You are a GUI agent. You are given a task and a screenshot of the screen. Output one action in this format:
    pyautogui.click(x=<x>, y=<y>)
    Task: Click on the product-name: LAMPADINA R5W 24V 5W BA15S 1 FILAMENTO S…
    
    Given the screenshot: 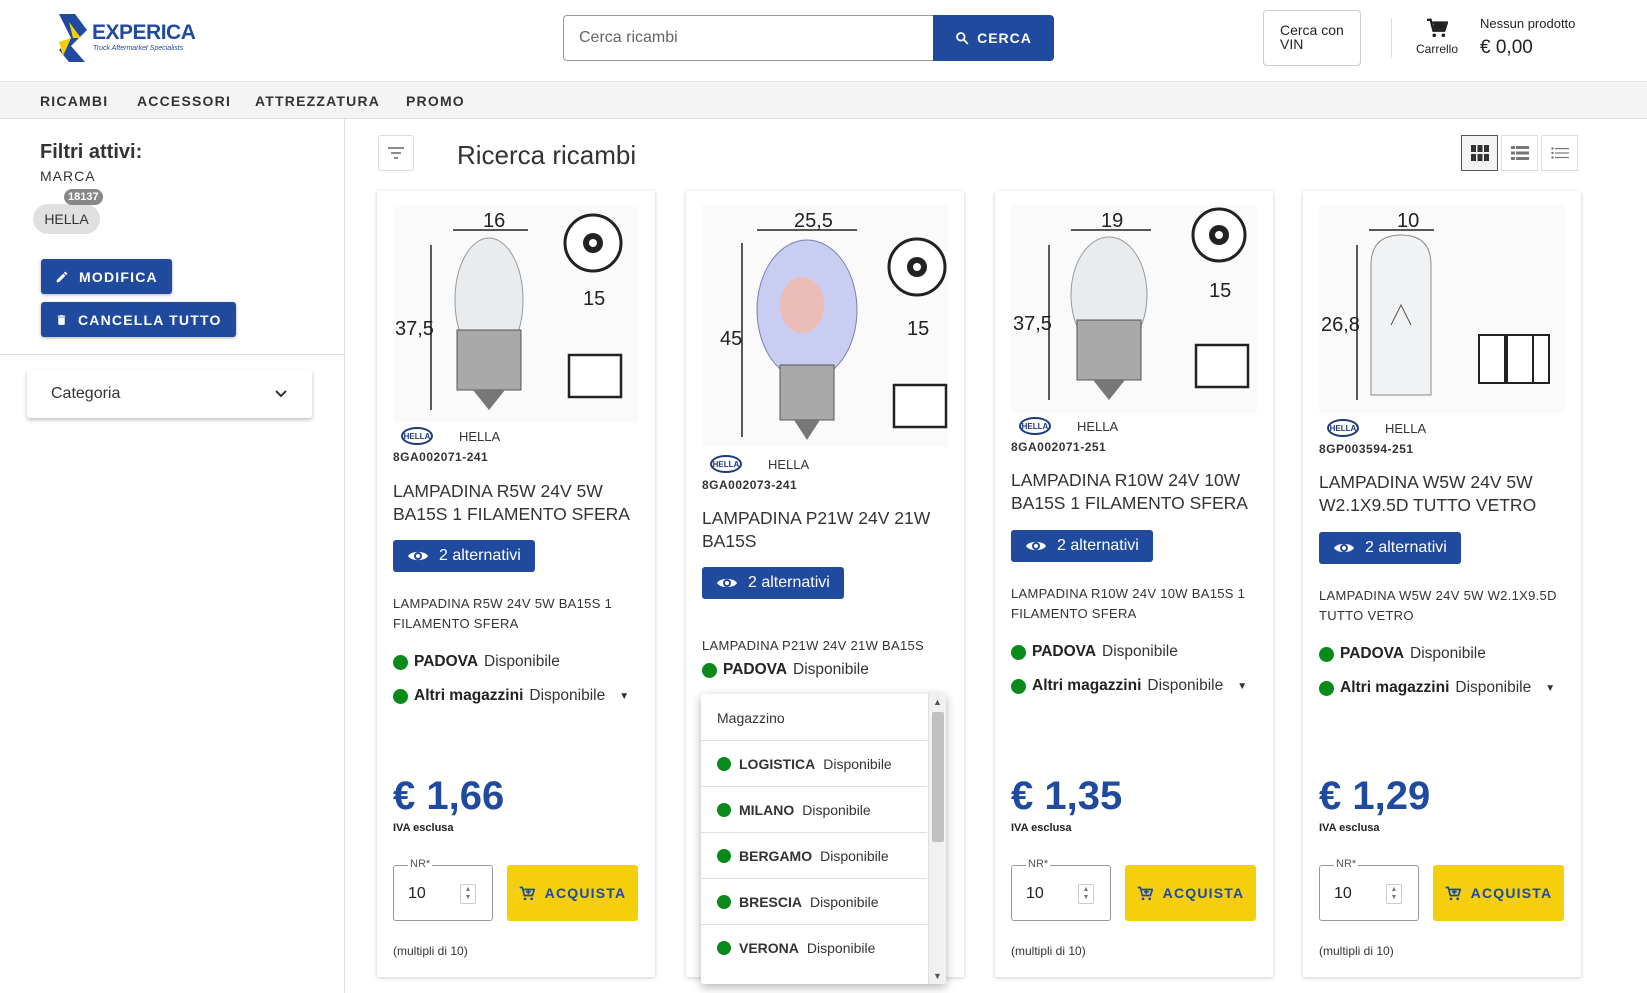 What is the action you would take?
    pyautogui.click(x=518, y=503)
    